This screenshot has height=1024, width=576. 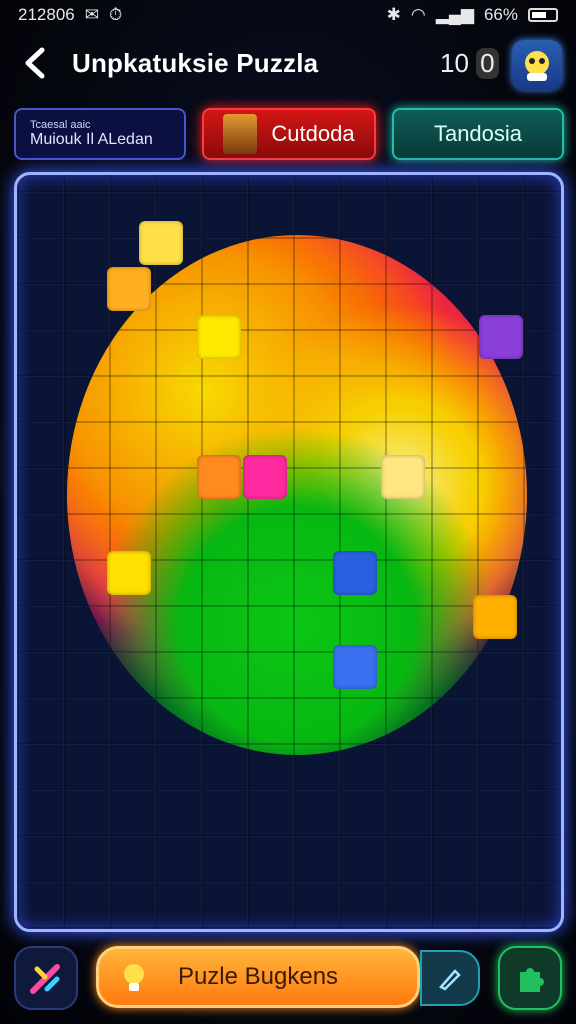 I want to click on bluetooth-icon: ✱, so click(x=393, y=14).